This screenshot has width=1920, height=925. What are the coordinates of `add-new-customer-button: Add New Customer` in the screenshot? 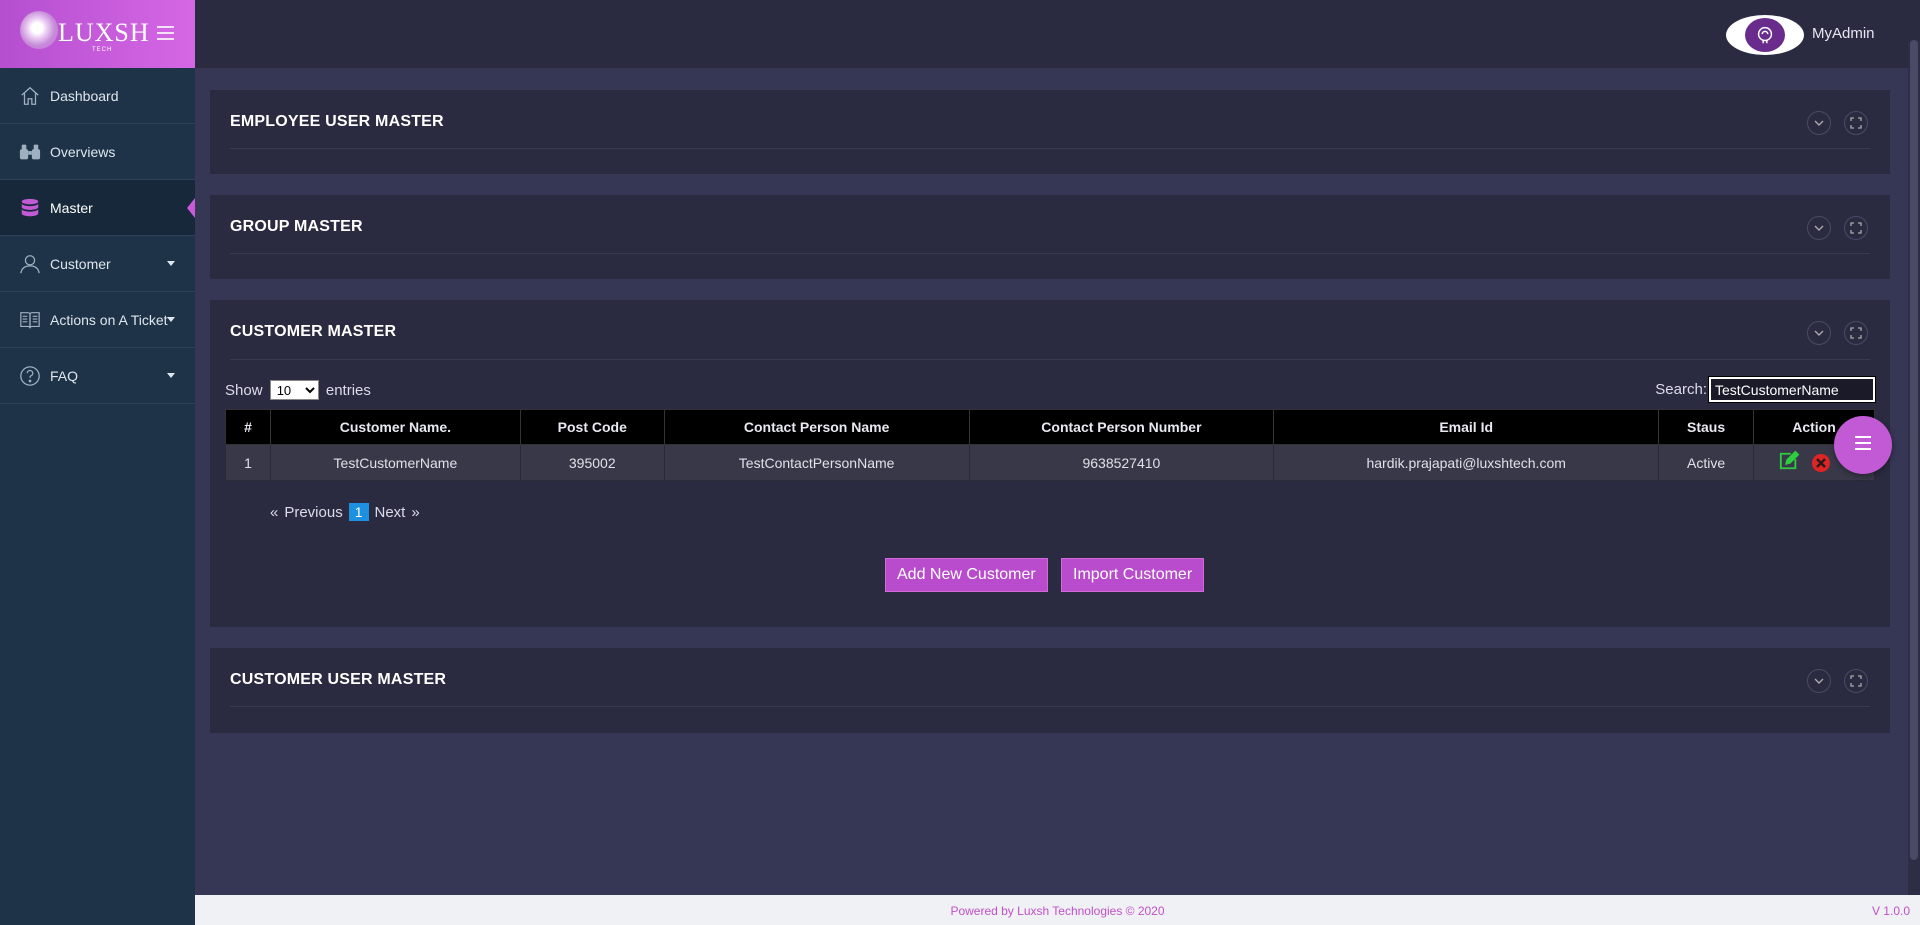 It's located at (966, 575).